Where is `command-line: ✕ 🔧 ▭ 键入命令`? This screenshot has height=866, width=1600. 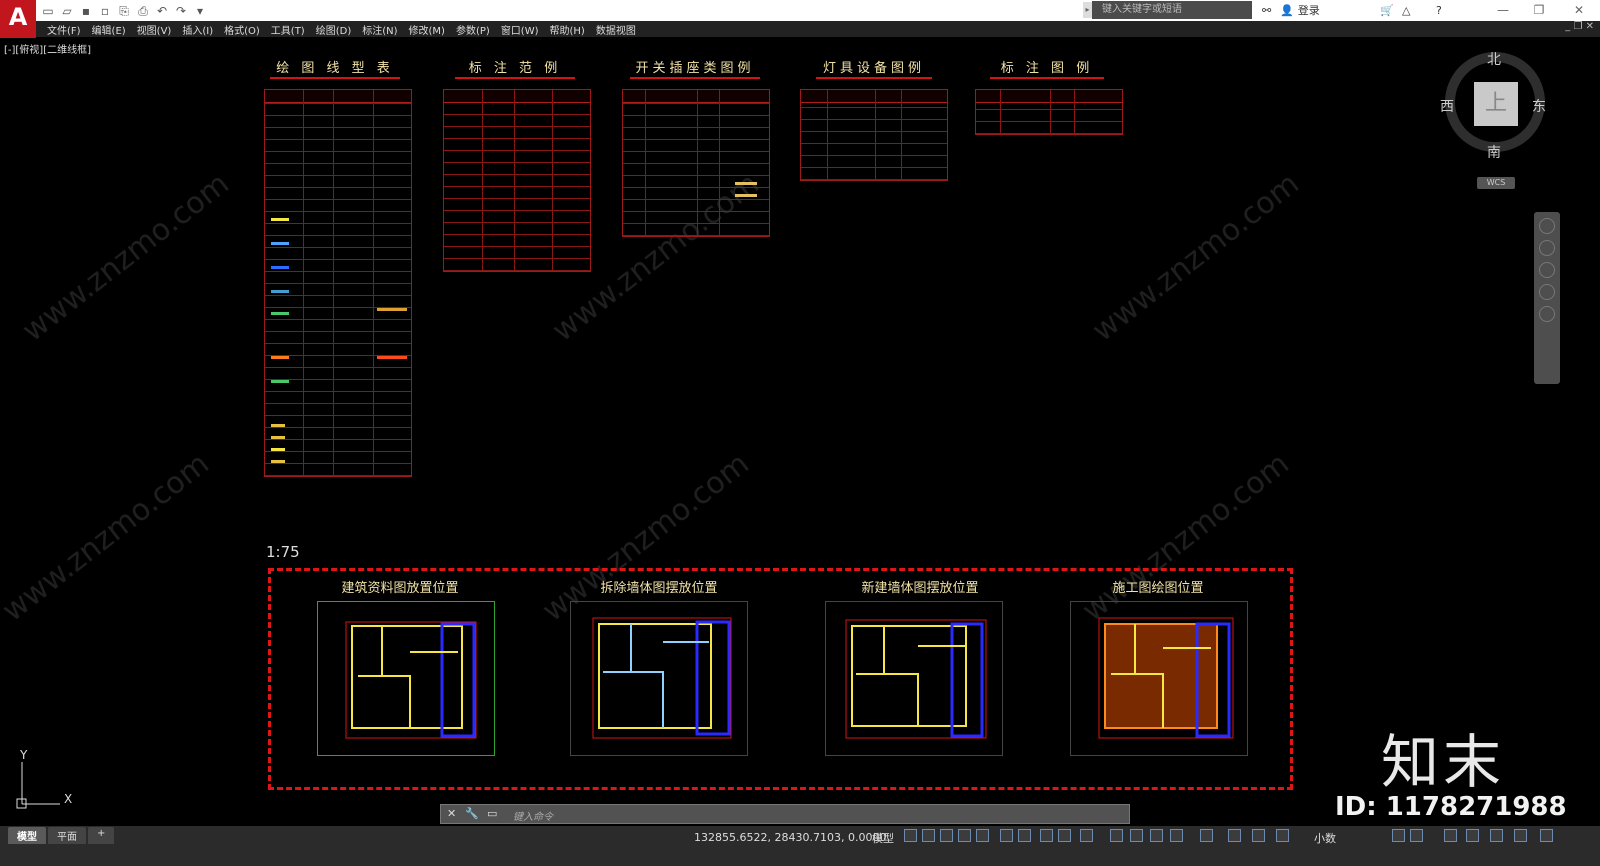 command-line: ✕ 🔧 ▭ 键入命令 is located at coordinates (785, 814).